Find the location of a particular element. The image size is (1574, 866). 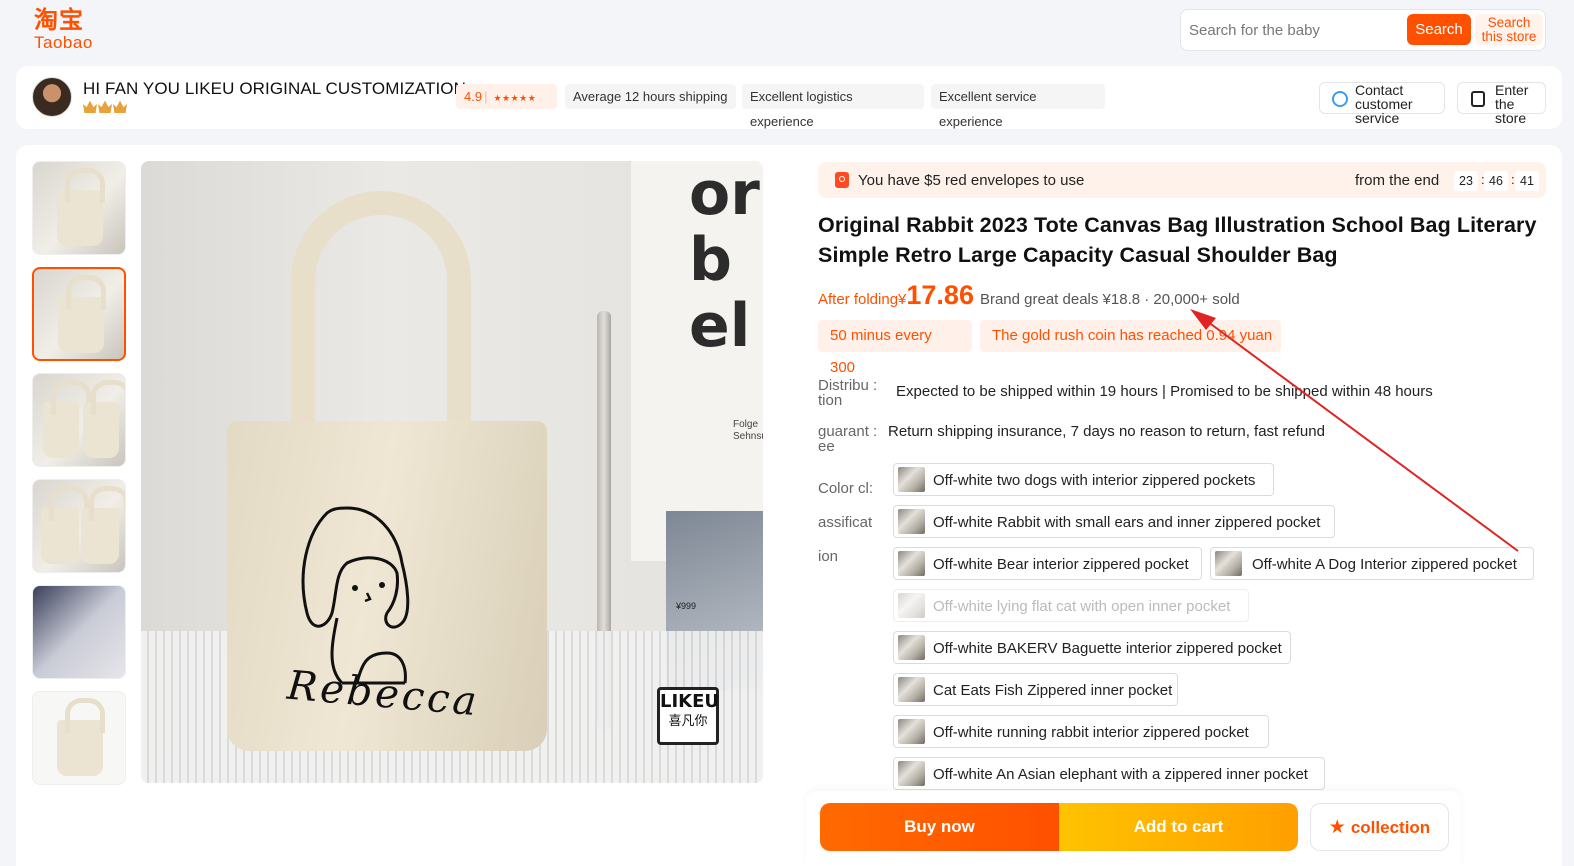

wall-text: or bel is located at coordinates (724, 261).